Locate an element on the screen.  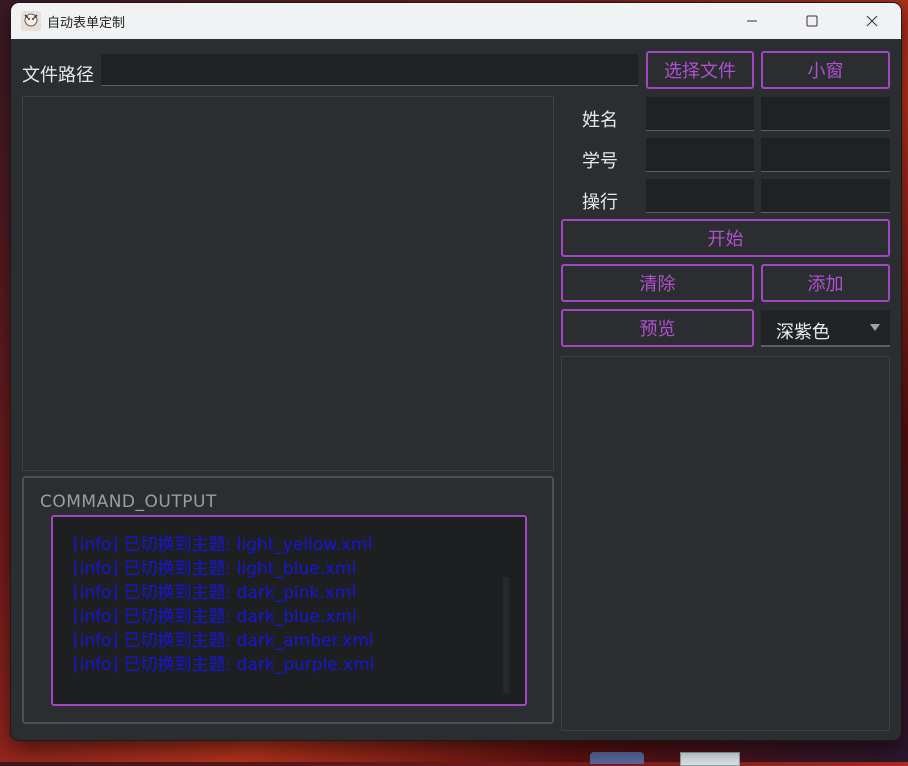
file-path-label: 文件路径 is located at coordinates (58, 75).